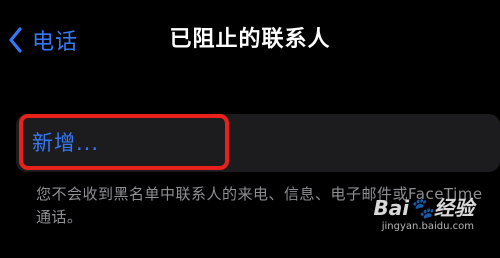 This screenshot has width=500, height=258. I want to click on watermark: Bai🐾经验 jingyan.baidu.com, so click(414, 215).